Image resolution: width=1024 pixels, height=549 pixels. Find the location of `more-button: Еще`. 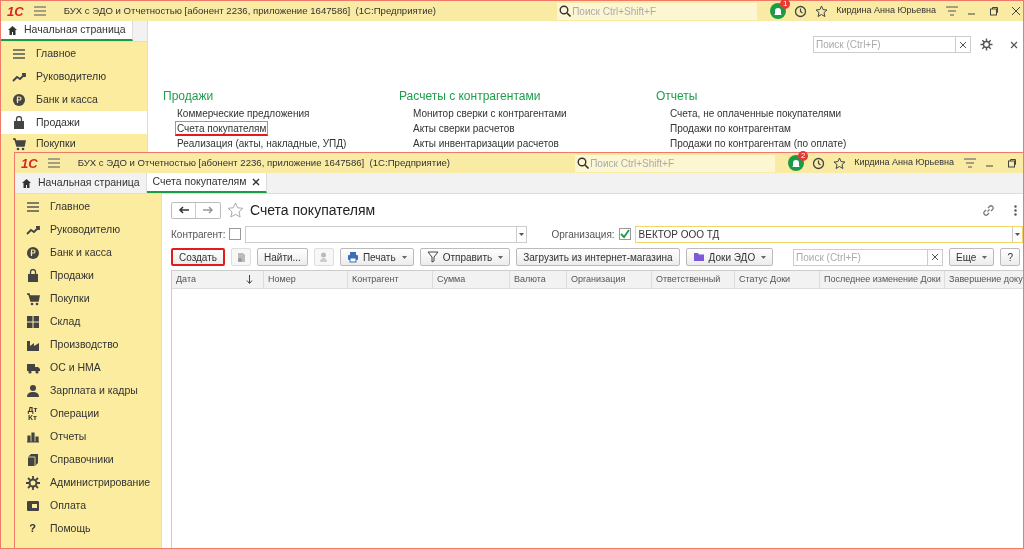

more-button: Еще is located at coordinates (972, 257).